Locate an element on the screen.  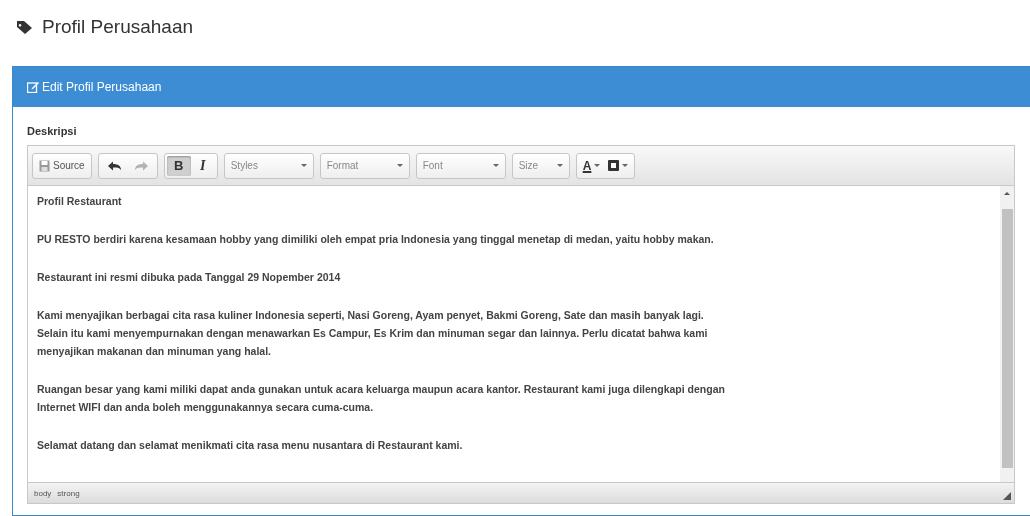
field-label: Deskripsi is located at coordinates (52, 131).